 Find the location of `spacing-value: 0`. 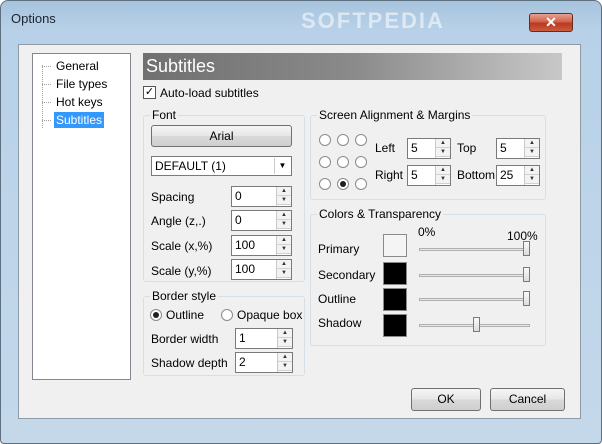

spacing-value: 0 is located at coordinates (238, 196).